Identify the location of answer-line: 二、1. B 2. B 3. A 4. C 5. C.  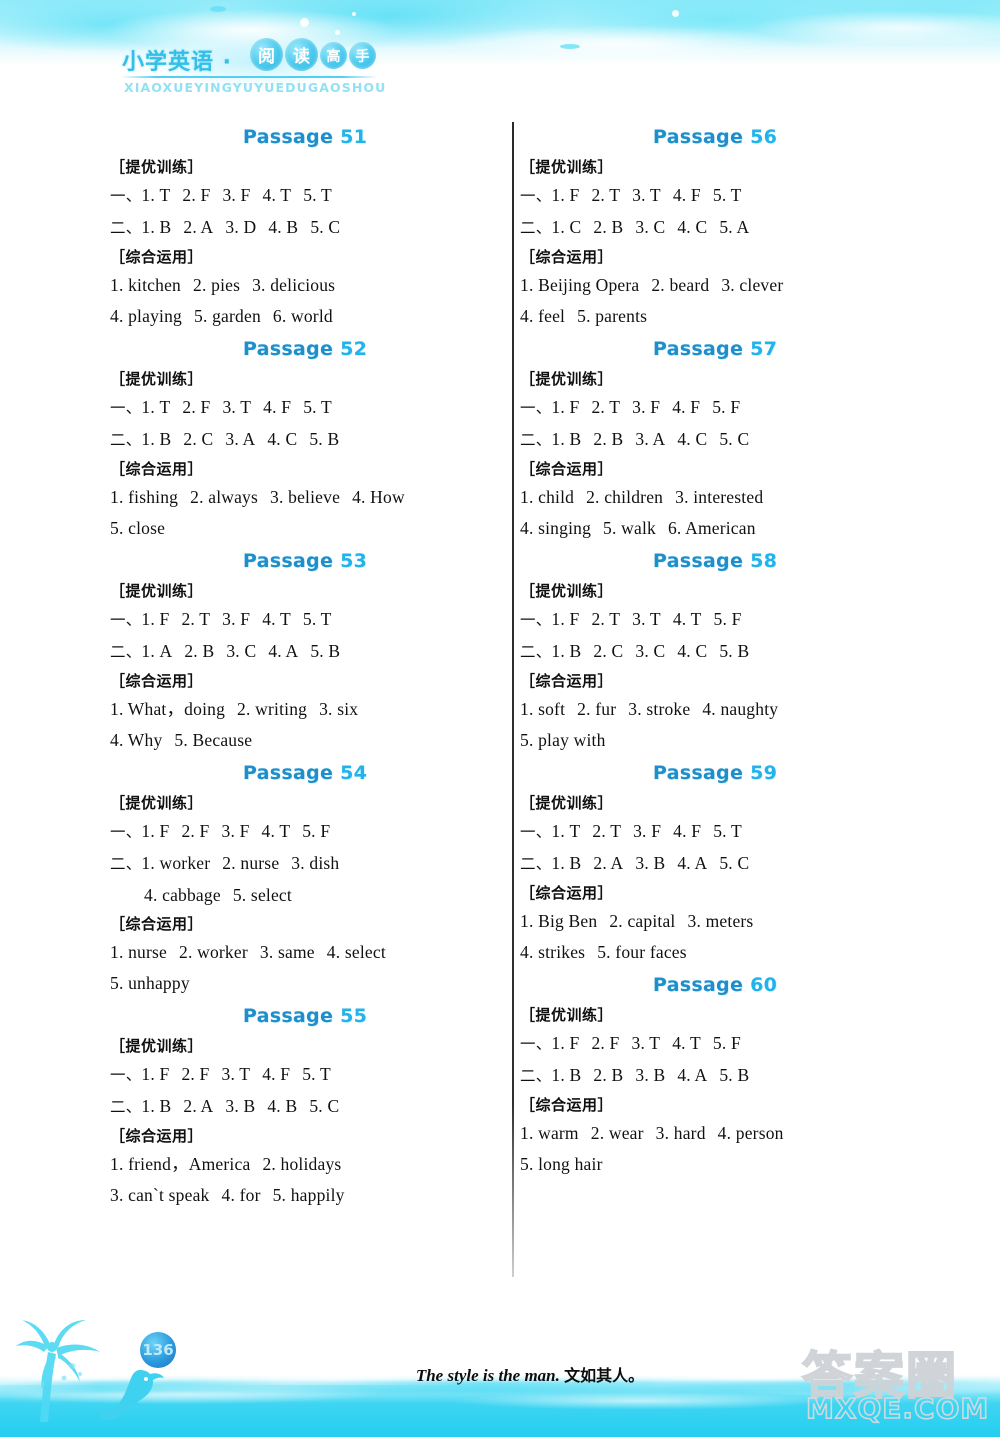
(715, 440).